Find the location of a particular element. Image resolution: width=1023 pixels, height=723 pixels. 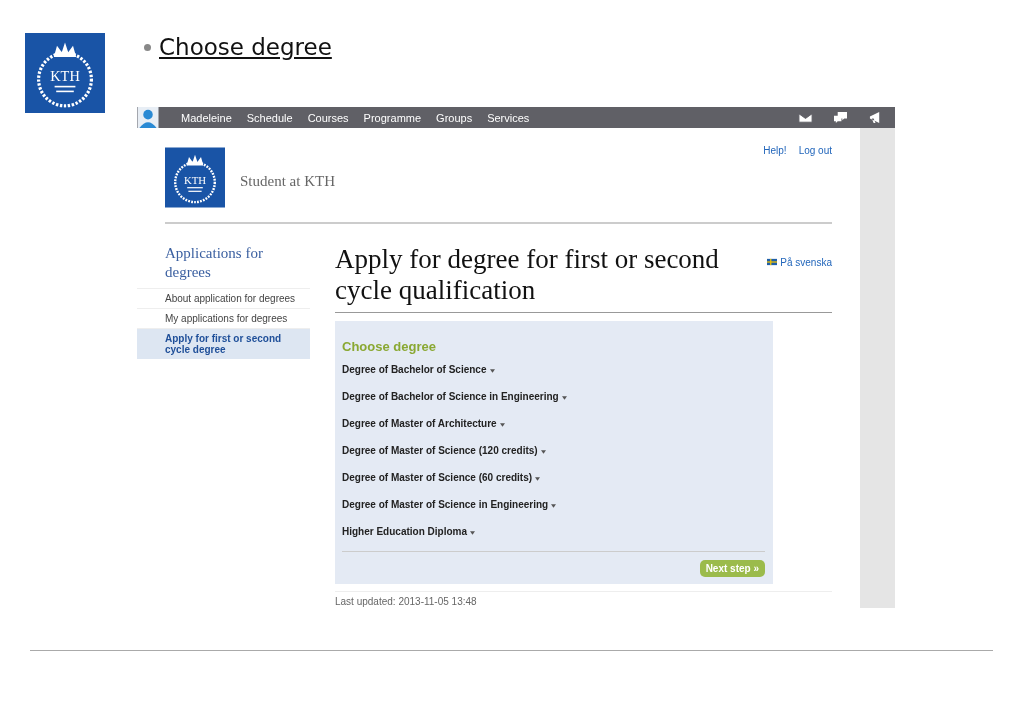

site-title: Student at KTH is located at coordinates (287, 181).